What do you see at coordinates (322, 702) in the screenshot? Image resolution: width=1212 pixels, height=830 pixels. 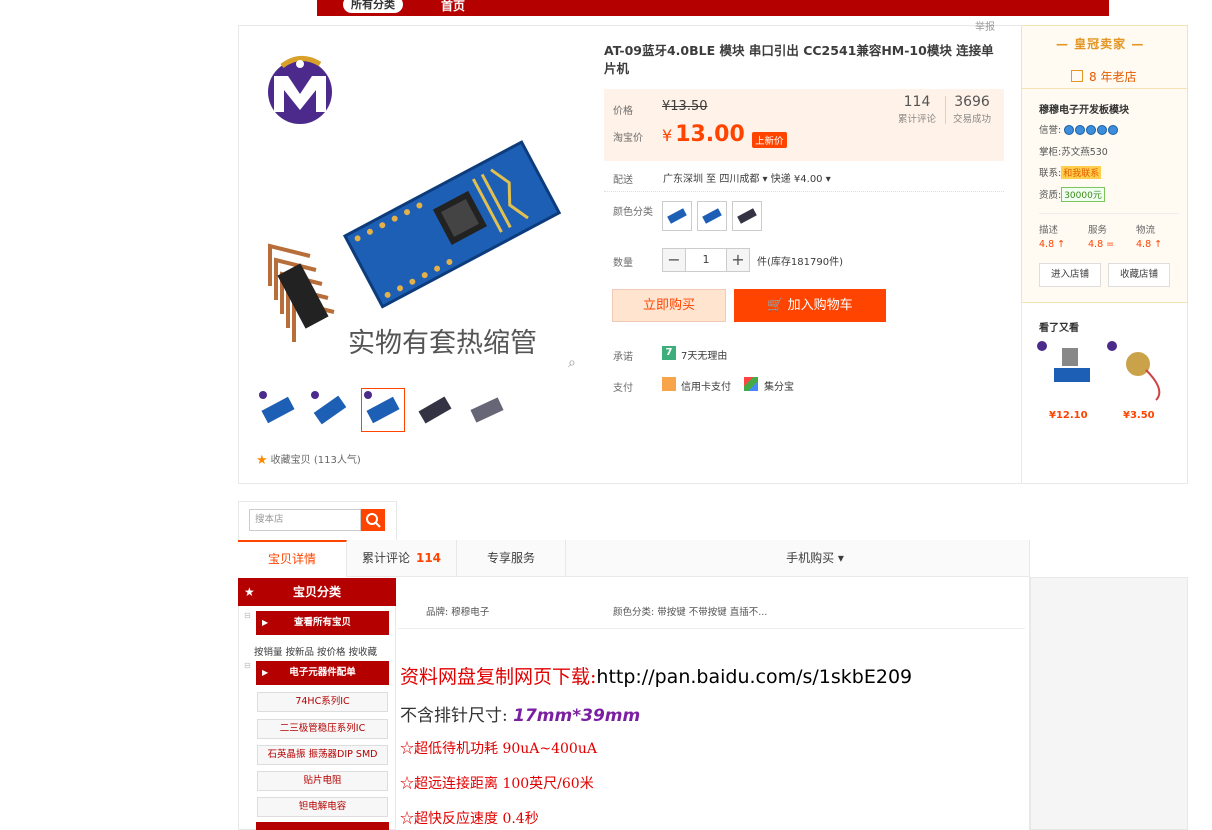 I see `category-item: 74HC系列IC` at bounding box center [322, 702].